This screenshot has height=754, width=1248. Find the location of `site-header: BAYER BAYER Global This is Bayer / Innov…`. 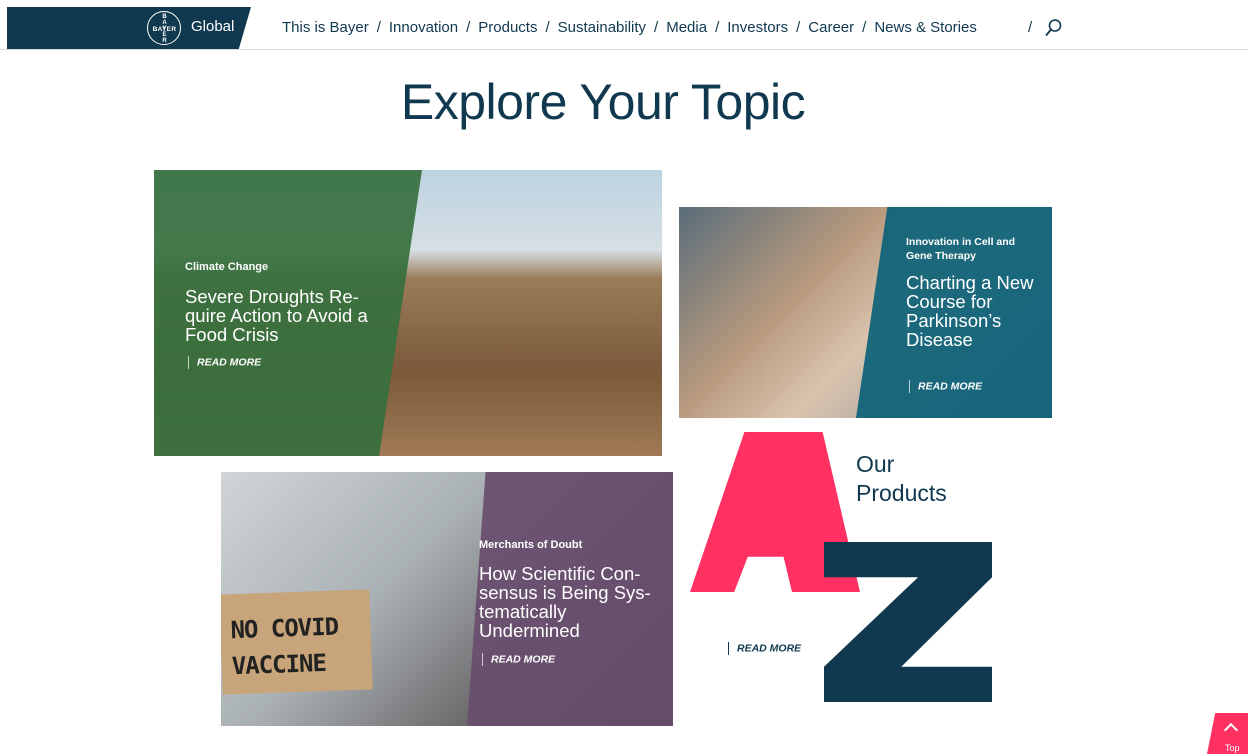

site-header: BAYER BAYER Global This is Bayer / Innov… is located at coordinates (624, 25).